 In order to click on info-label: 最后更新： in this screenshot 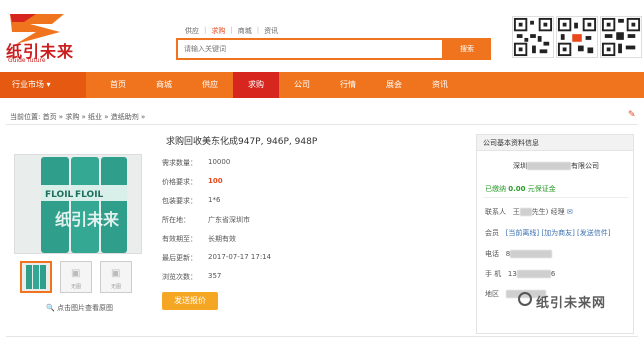, I will do `click(179, 258)`.